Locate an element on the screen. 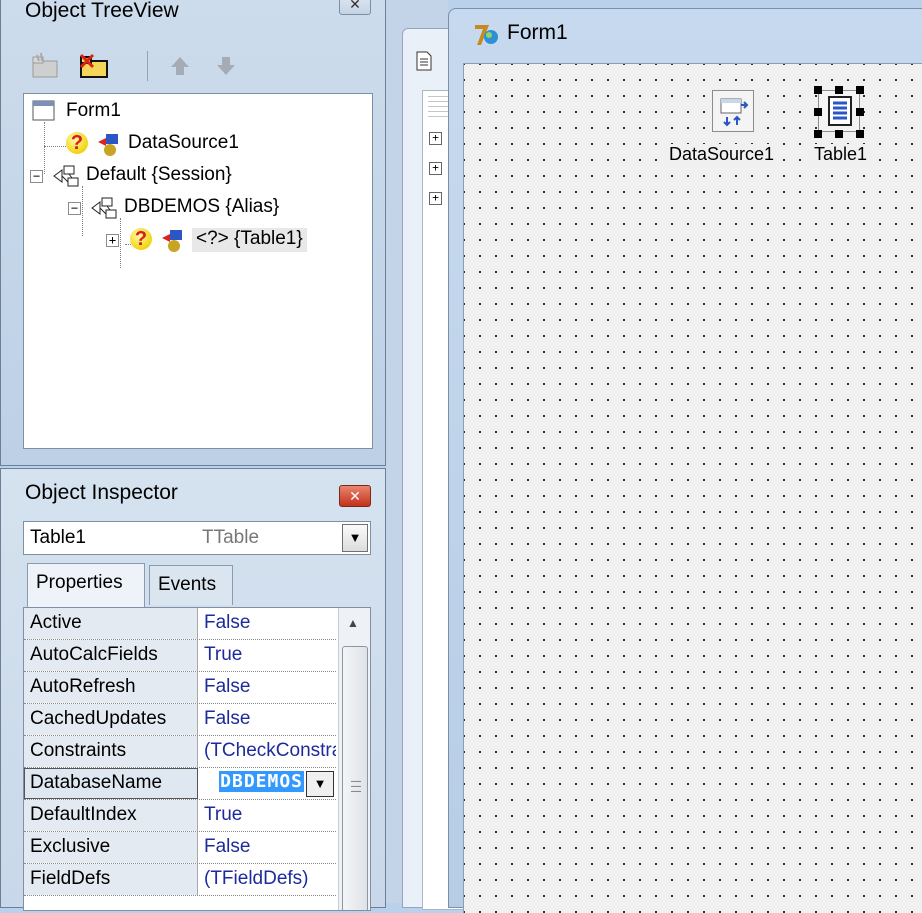 The image size is (922, 913). property-name: CachedUpdates is located at coordinates (98, 718).